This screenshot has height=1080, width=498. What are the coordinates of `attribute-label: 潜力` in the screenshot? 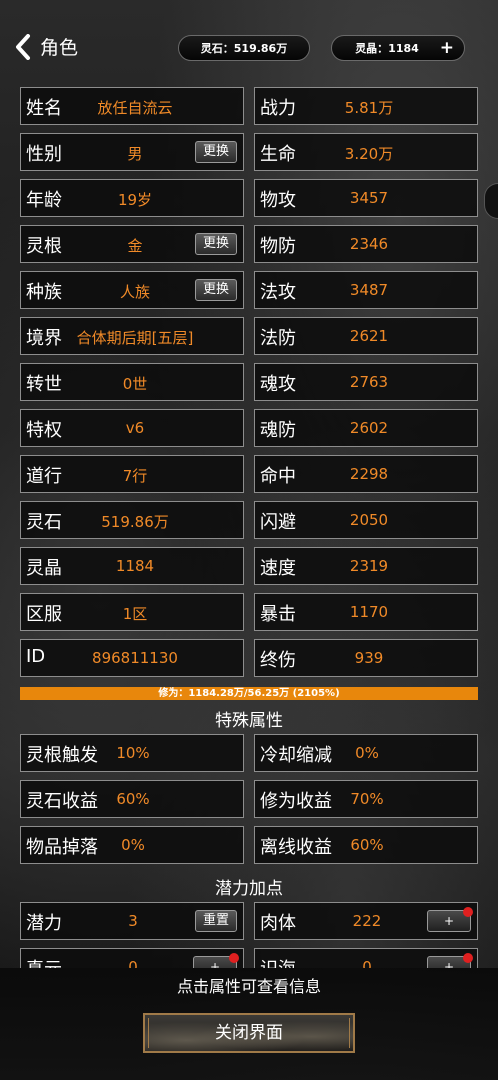 It's located at (44, 923).